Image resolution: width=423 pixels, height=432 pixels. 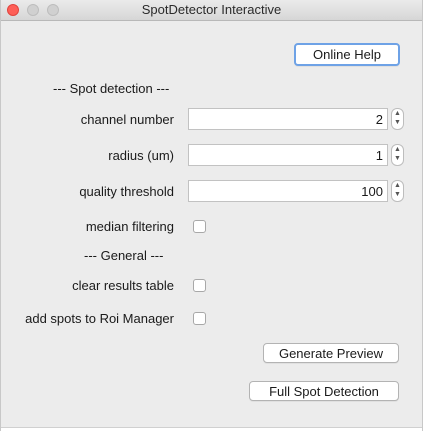 I want to click on median-filtering-label: median filtering, so click(x=129, y=226).